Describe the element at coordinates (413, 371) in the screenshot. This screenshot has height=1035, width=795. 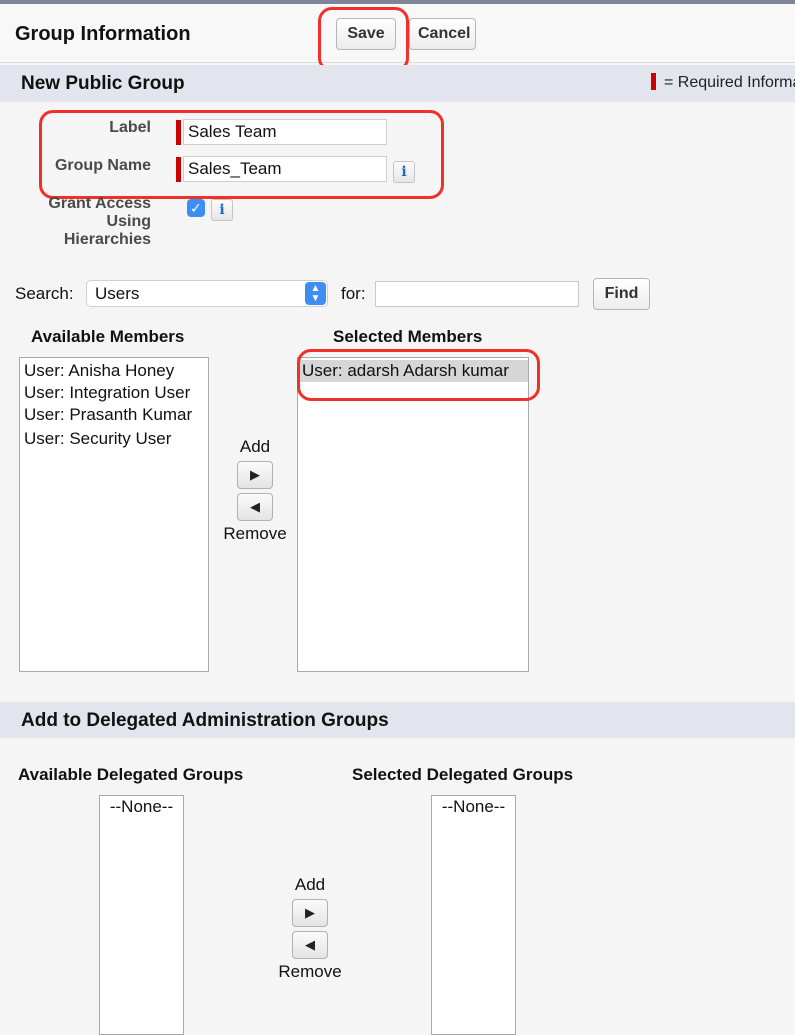
I see `list-item: User: adarsh Adarsh kumar` at that location.